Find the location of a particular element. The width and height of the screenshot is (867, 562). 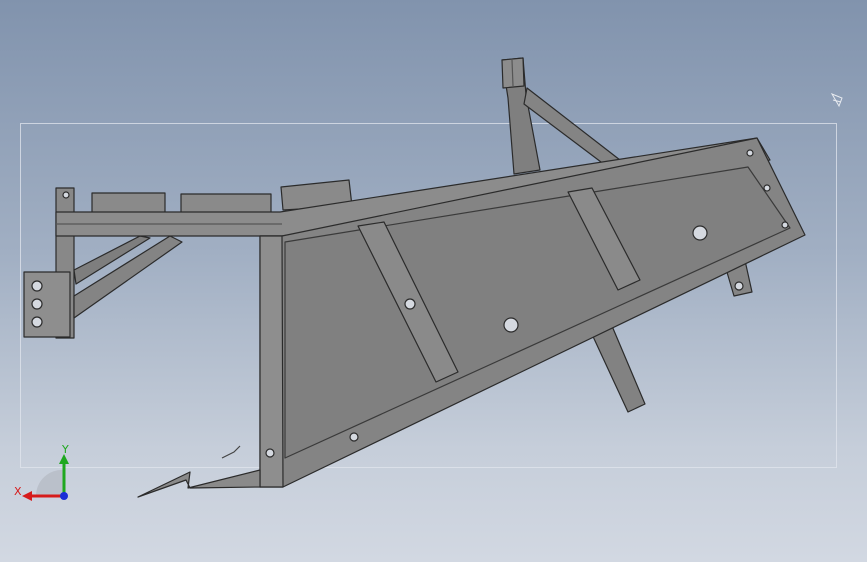

left-bracket is located at coordinates (47, 304).